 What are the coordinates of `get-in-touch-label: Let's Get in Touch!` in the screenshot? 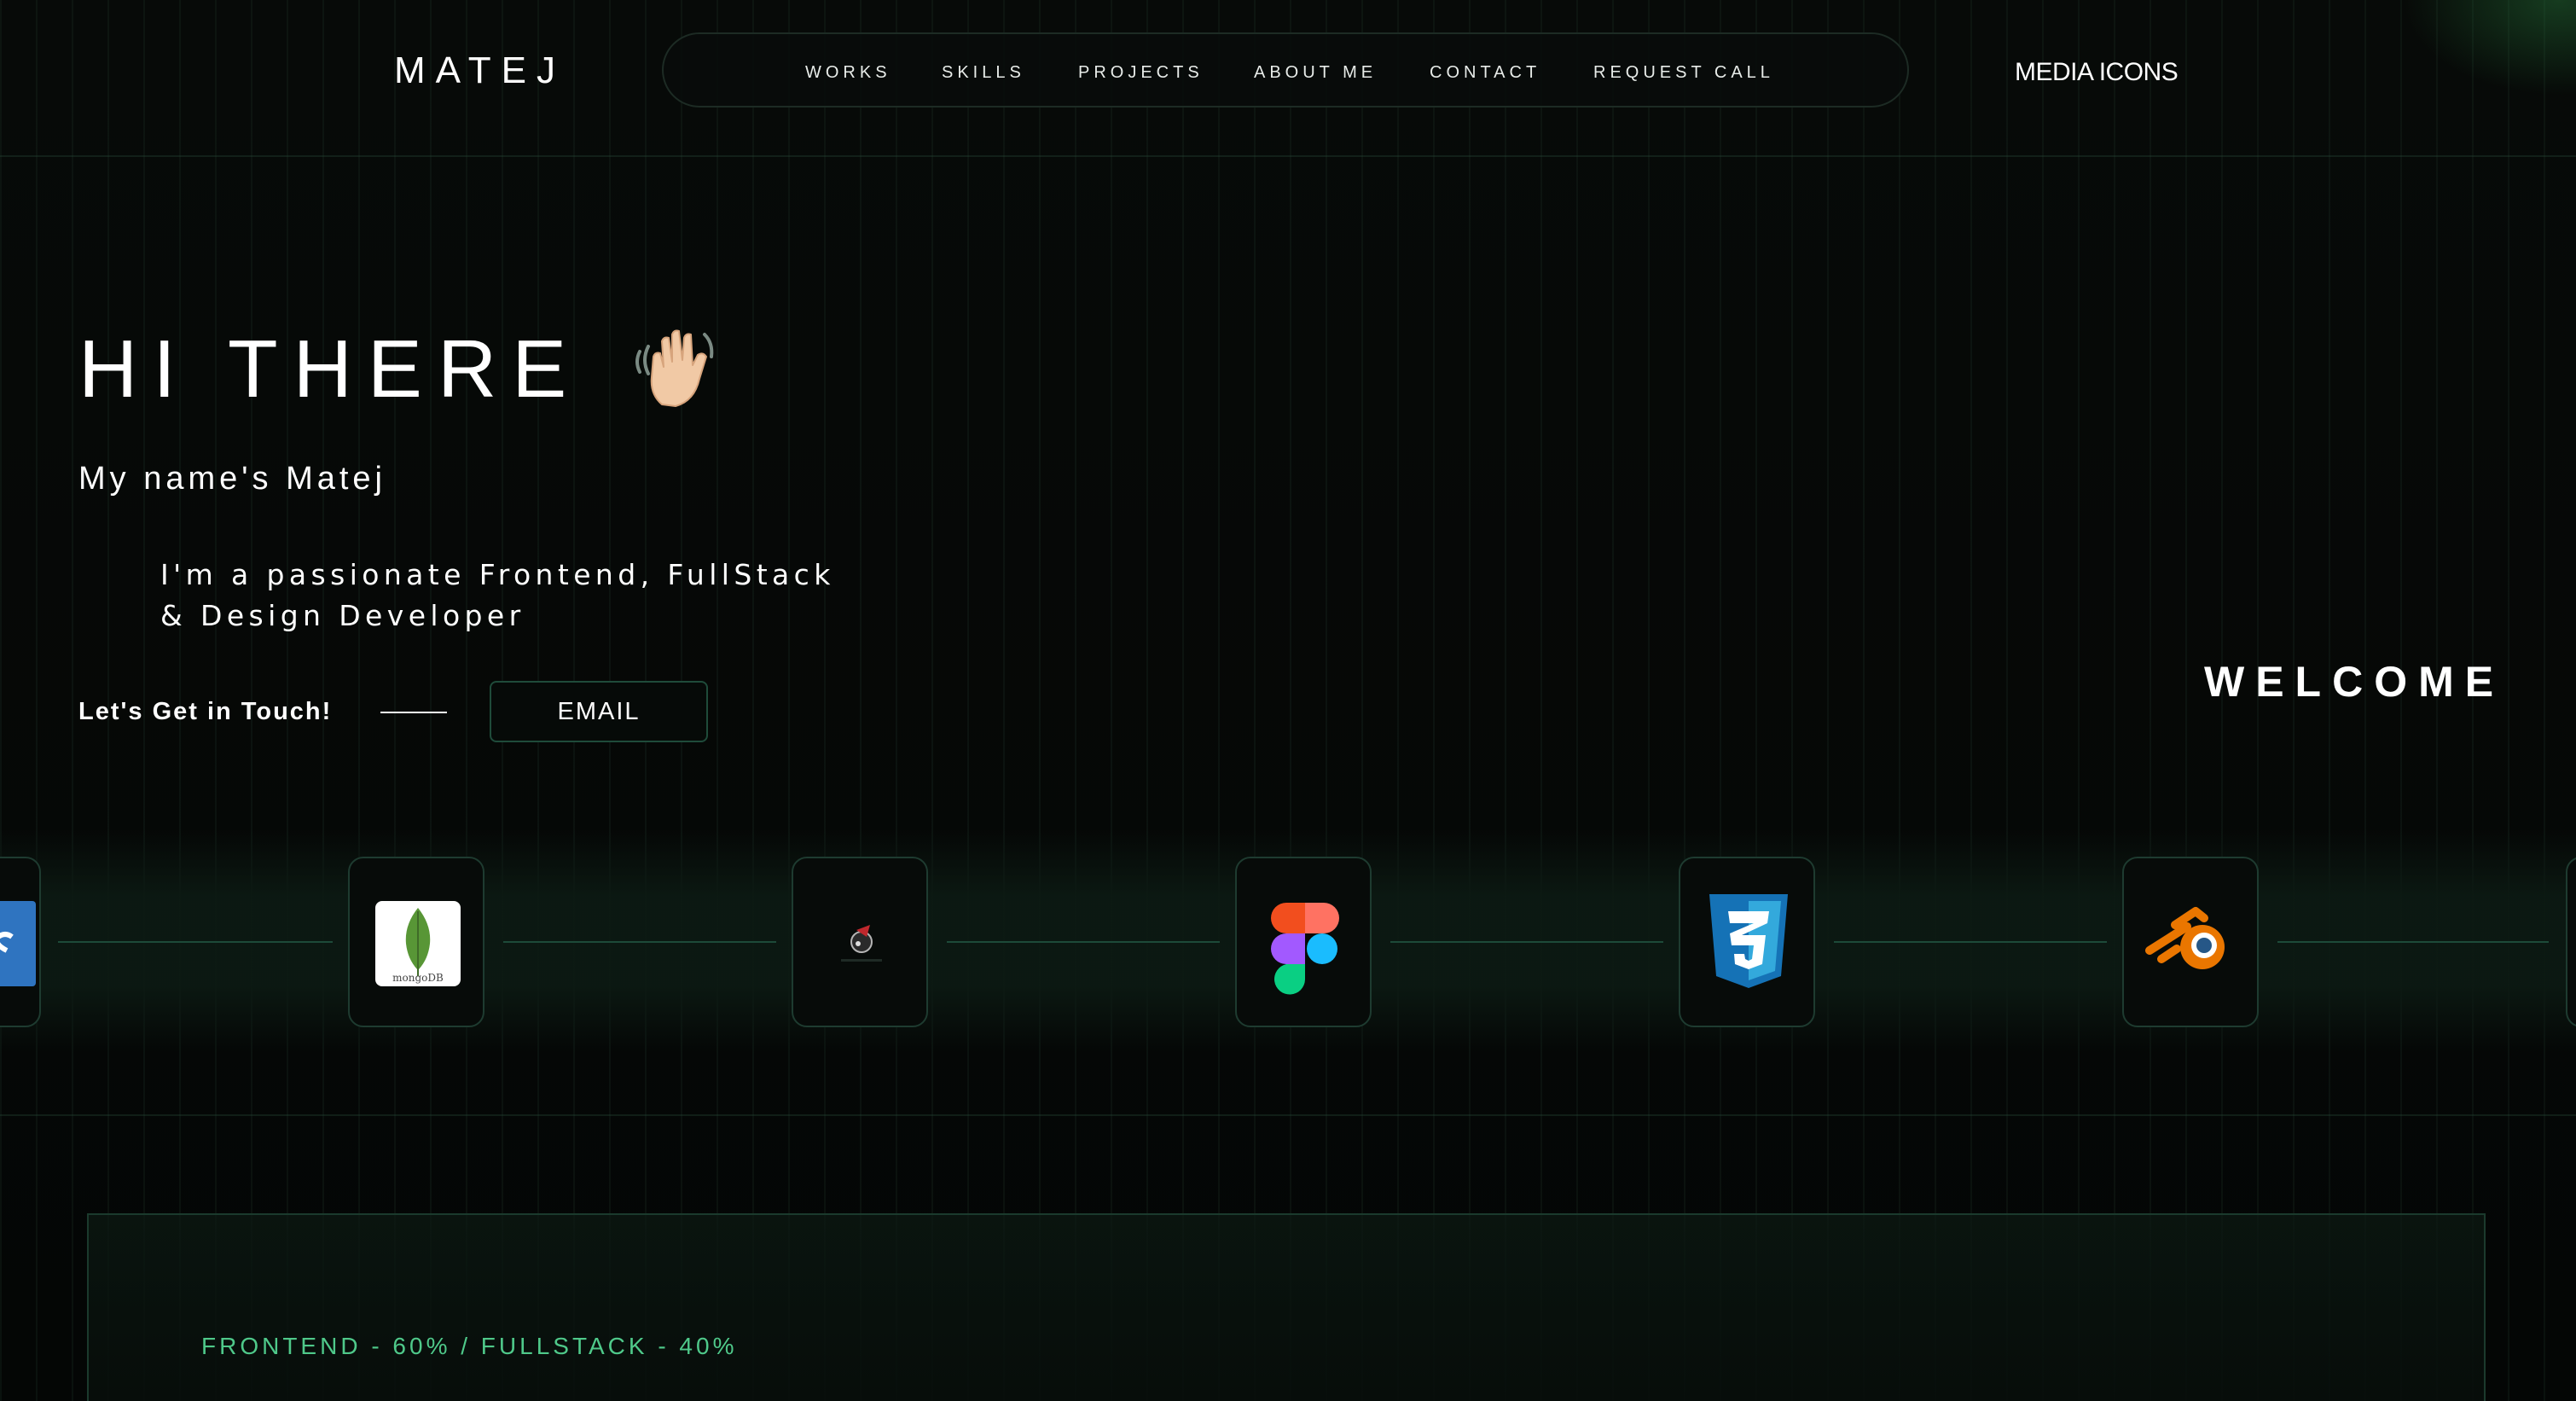 It's located at (205, 711).